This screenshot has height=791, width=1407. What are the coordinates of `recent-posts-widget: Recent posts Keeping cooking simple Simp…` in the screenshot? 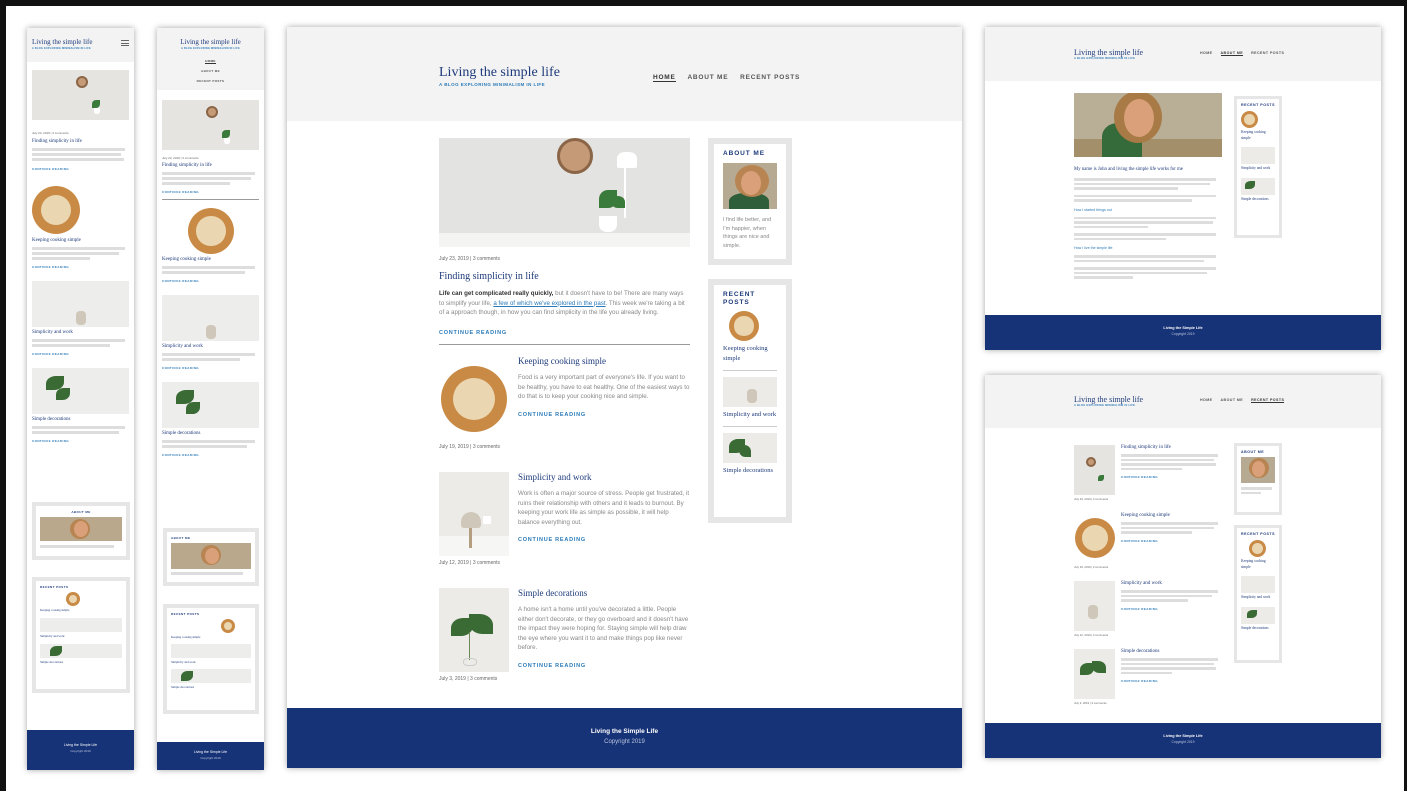 It's located at (1258, 594).